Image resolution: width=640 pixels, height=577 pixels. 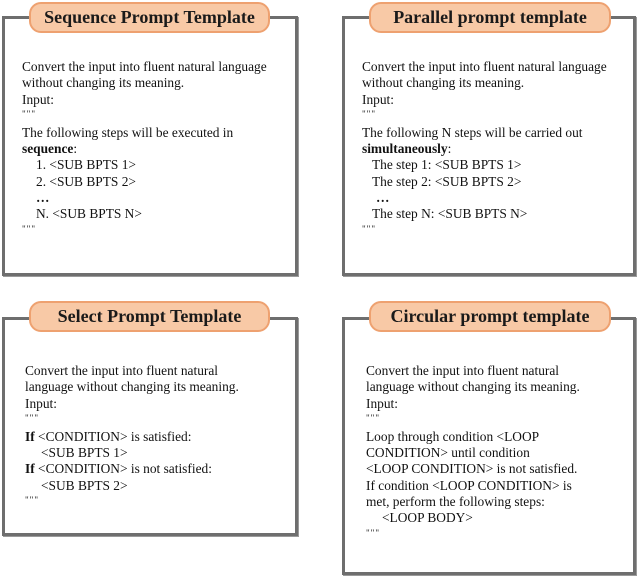 I want to click on step-item: The step N: <SUB BPTS N>, so click(x=450, y=214).